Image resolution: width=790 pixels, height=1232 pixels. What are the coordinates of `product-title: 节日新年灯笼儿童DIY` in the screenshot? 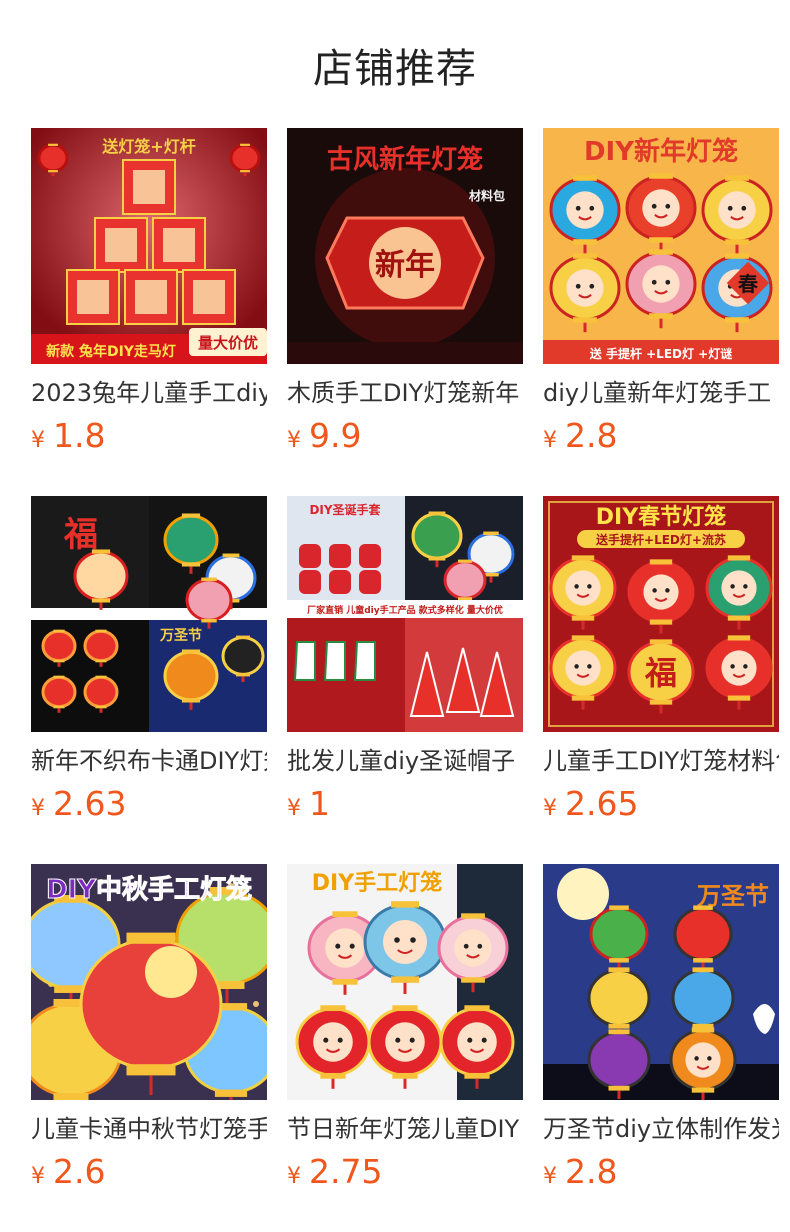 It's located at (405, 1129).